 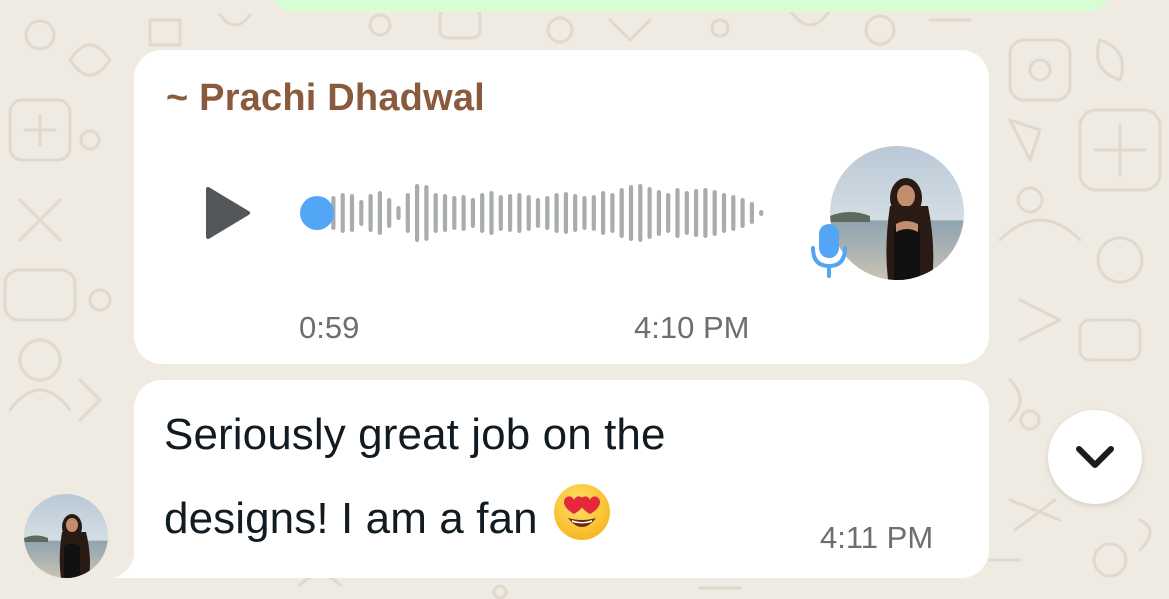 I want to click on message-text-line: Seriously great job on the, so click(x=415, y=434).